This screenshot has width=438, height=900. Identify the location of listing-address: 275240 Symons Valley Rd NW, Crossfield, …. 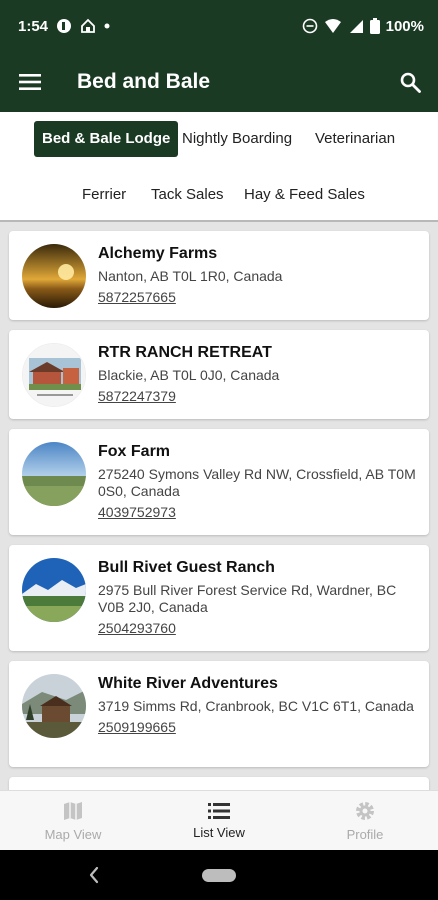
(257, 482).